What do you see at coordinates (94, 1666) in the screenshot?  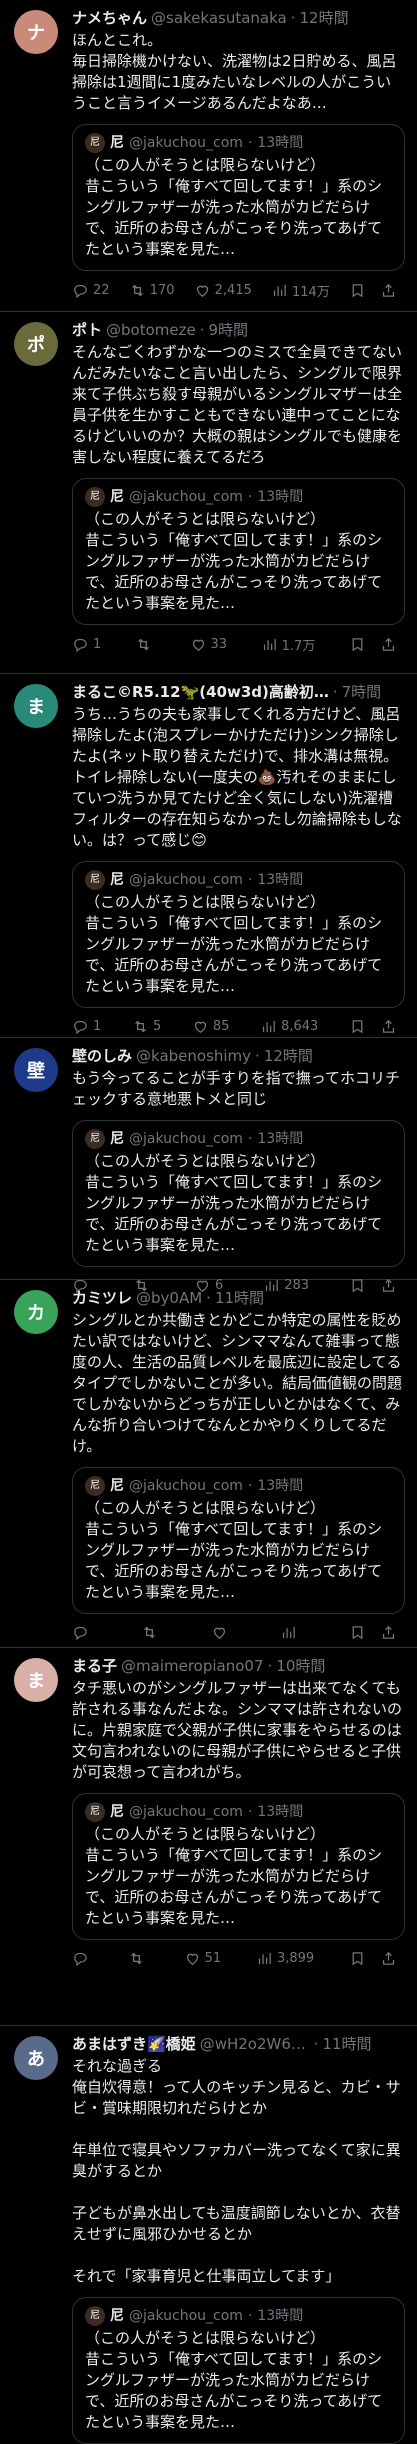 I see `author-name: まる子` at bounding box center [94, 1666].